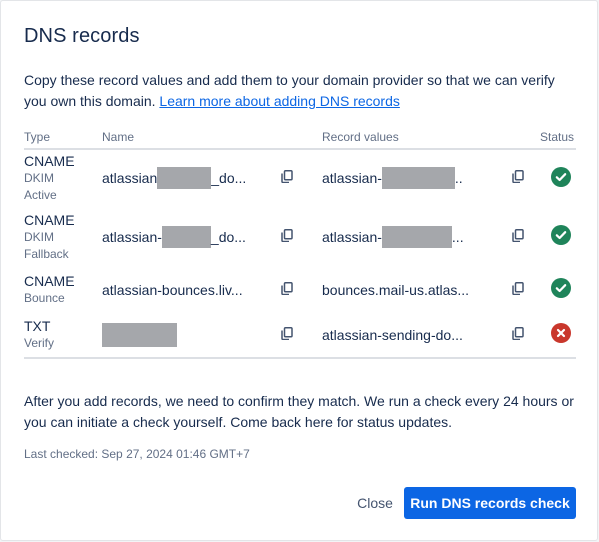  What do you see at coordinates (561, 333) in the screenshot?
I see `error-circle-icon` at bounding box center [561, 333].